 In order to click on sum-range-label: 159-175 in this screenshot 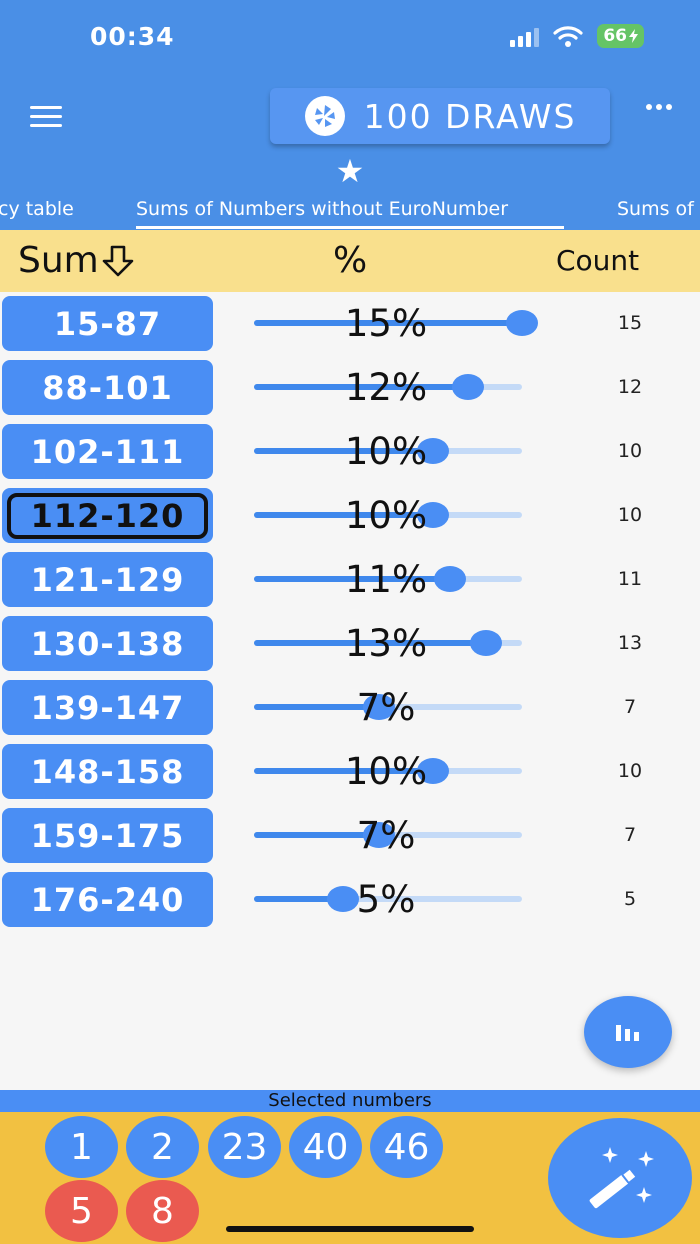, I will do `click(107, 835)`.